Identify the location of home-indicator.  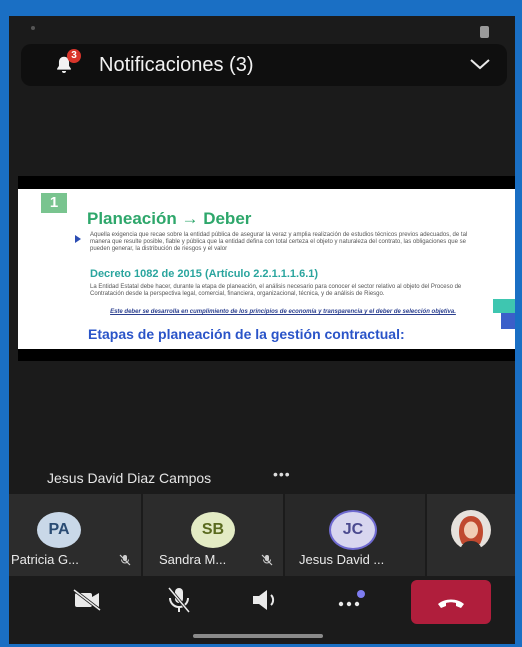
(258, 636).